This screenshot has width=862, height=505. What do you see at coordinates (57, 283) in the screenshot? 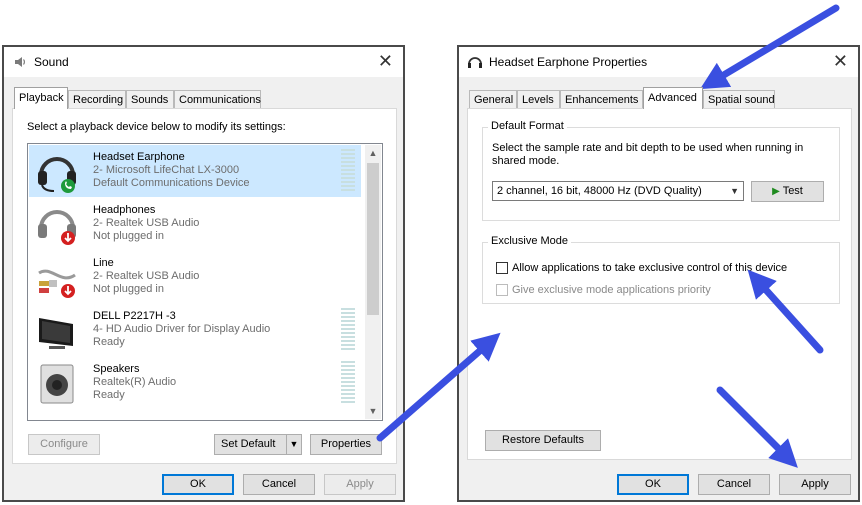
I see `line-cable-icon` at bounding box center [57, 283].